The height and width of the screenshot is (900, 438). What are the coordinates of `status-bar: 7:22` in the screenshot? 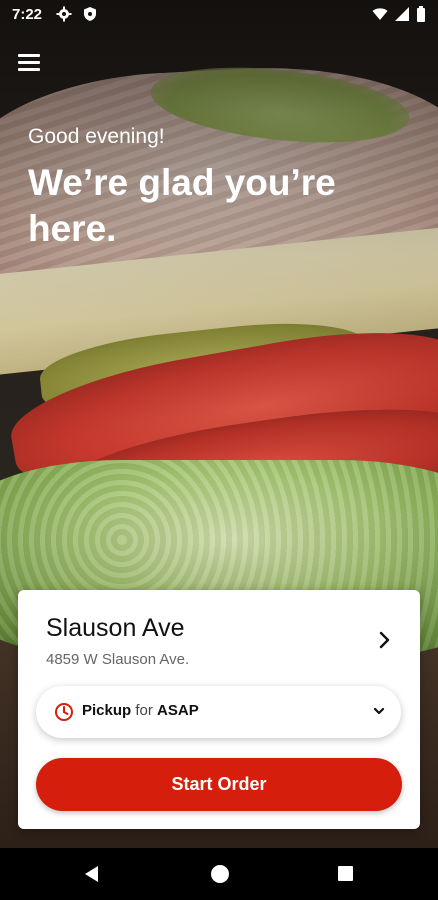 It's located at (219, 15).